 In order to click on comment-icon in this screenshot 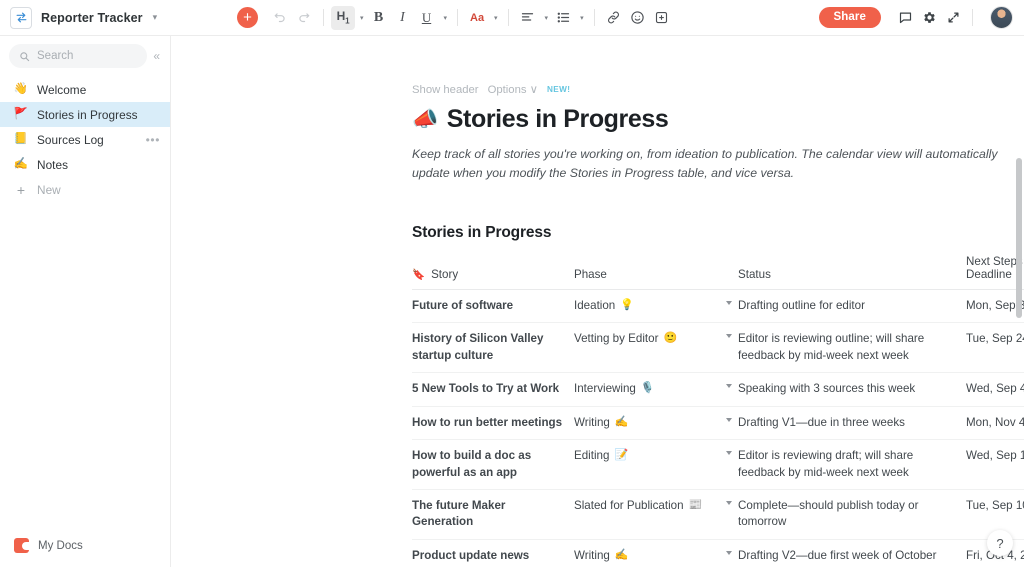, I will do `click(905, 18)`.